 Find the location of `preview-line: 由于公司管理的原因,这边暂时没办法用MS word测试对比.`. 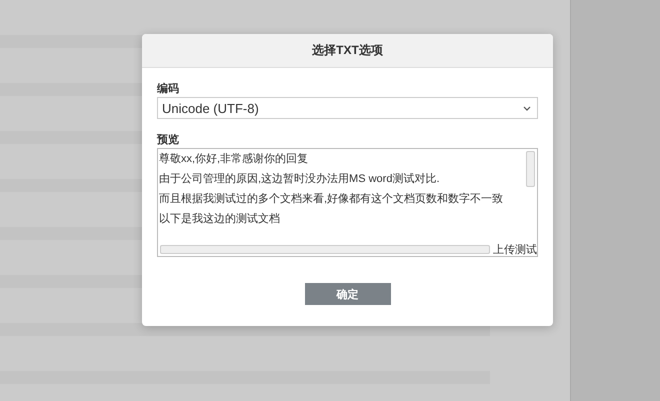

preview-line: 由于公司管理的原因,这边暂时没办法用MS word测试对比. is located at coordinates (299, 179).